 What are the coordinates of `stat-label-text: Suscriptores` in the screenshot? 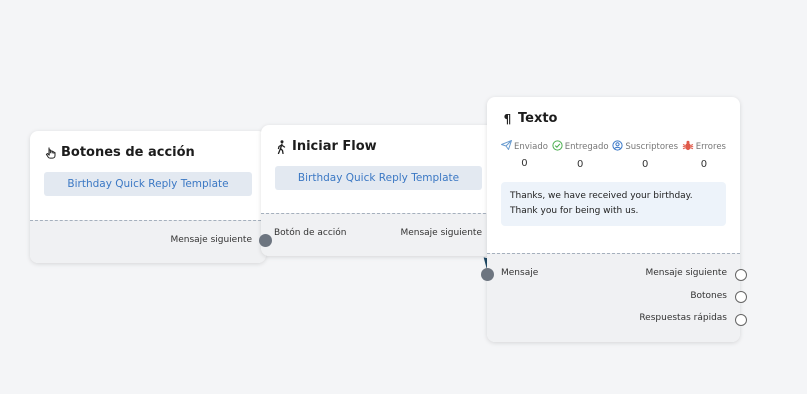 It's located at (651, 147).